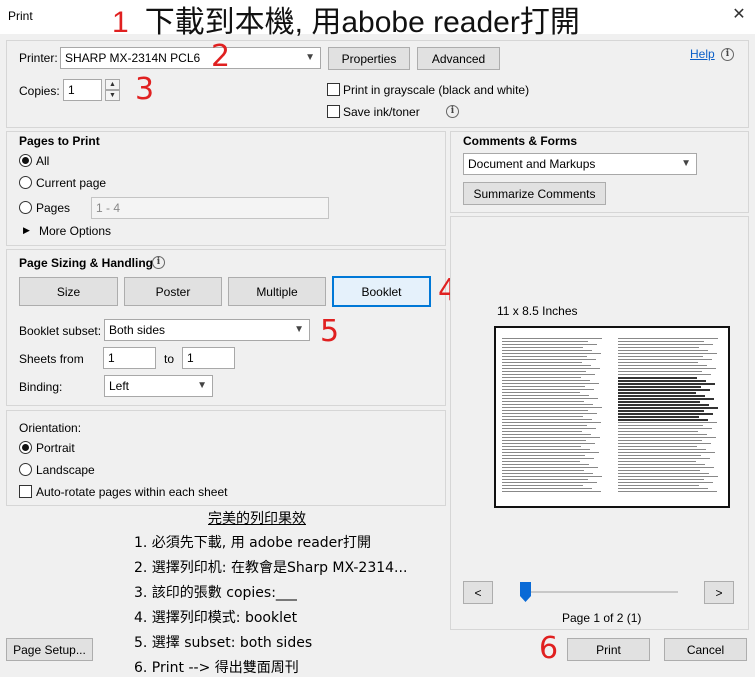 The image size is (755, 677). Describe the element at coordinates (158, 386) in the screenshot. I see `binding-select: Left ▼` at that location.